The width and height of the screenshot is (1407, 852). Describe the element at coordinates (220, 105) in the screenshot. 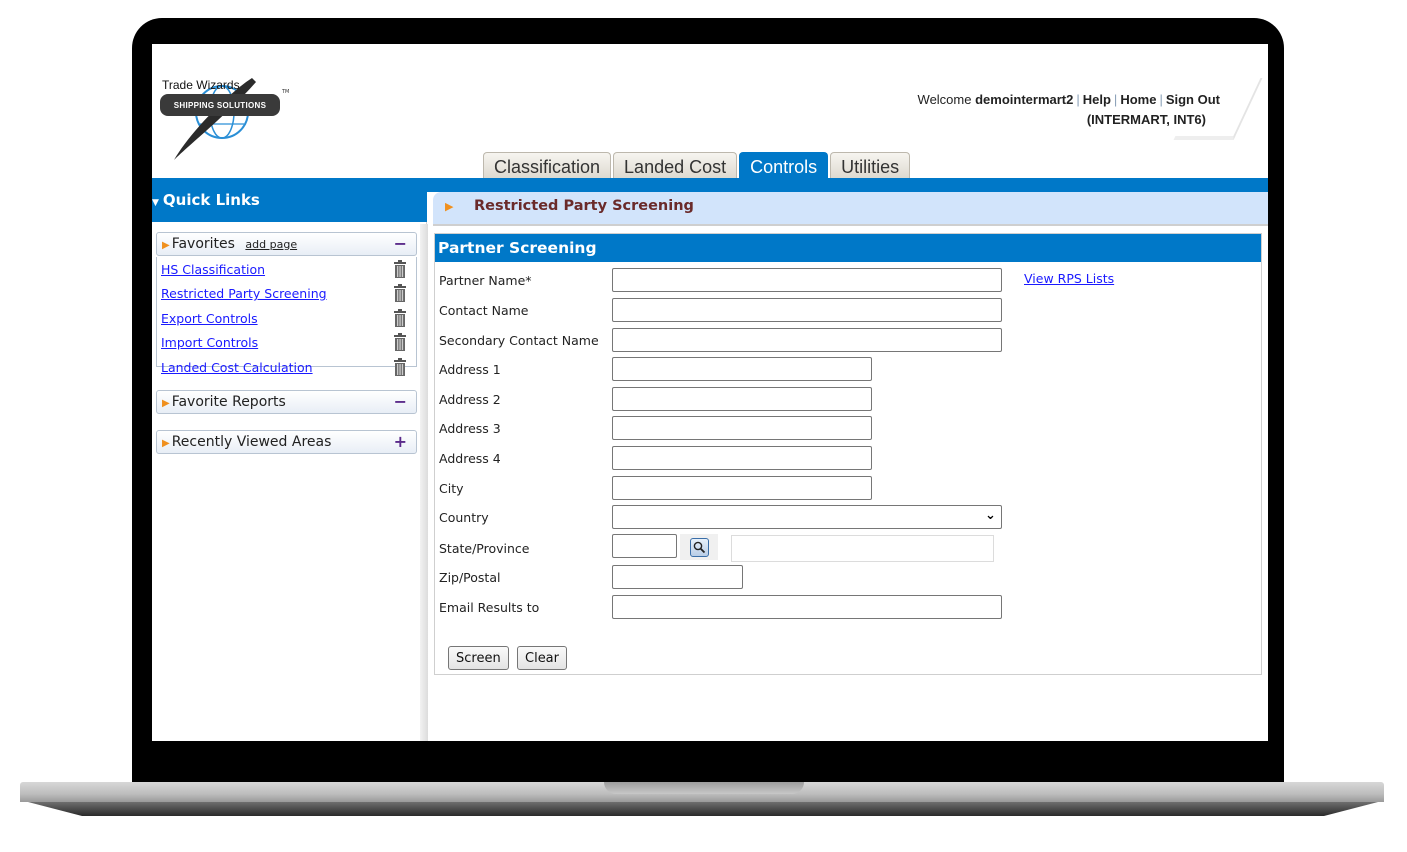

I see `logo-badge: SHIPPING SOLUTIONS` at that location.